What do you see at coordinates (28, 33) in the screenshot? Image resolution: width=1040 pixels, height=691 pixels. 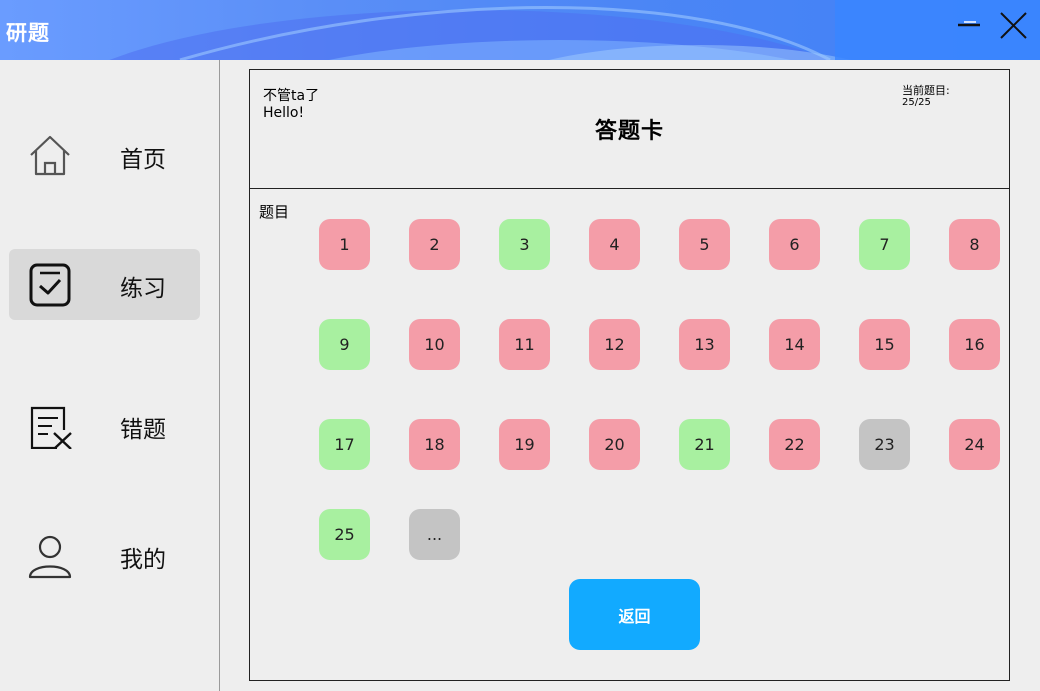 I see `app-title: 研题` at bounding box center [28, 33].